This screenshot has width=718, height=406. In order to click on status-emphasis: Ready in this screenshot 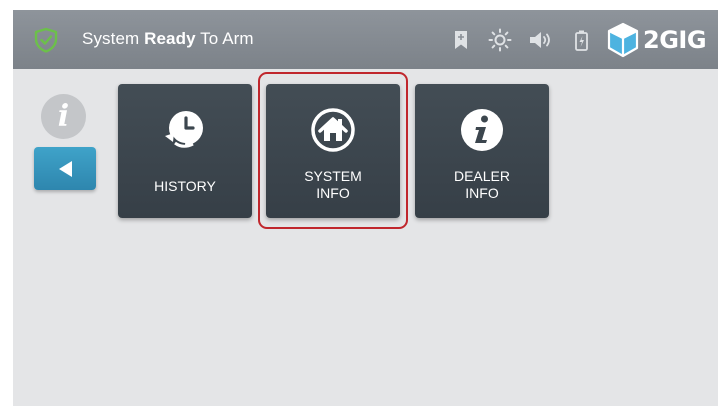, I will do `click(170, 38)`.